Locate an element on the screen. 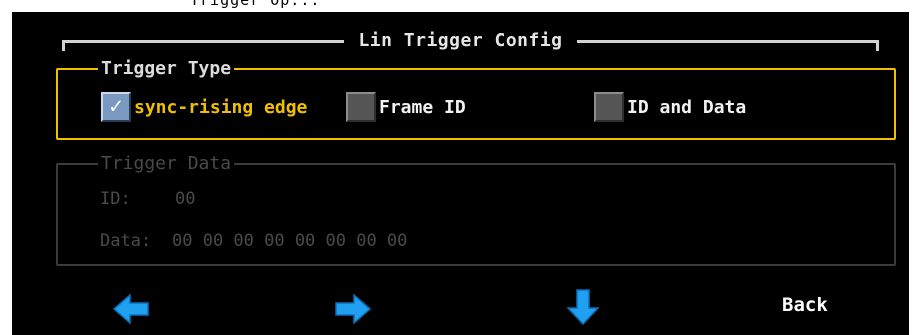 Image resolution: width=921 pixels, height=335 pixels. option-label-sync-rising-edge: sync-rising edge is located at coordinates (221, 107).